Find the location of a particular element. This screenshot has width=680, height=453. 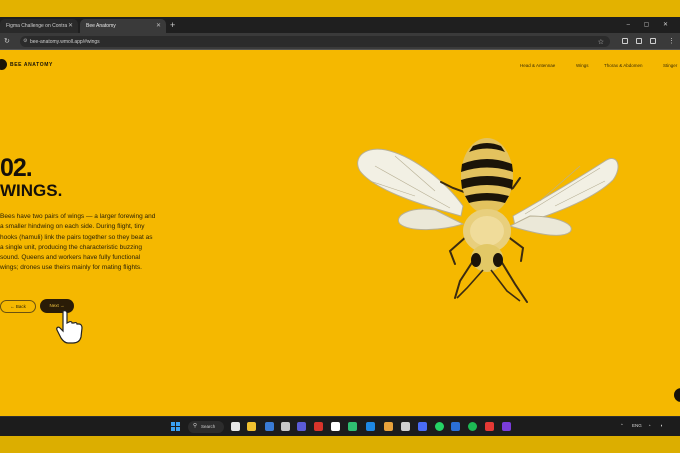

nav-thorax-abdomen: Thorax & Abdomen is located at coordinates (623, 65).